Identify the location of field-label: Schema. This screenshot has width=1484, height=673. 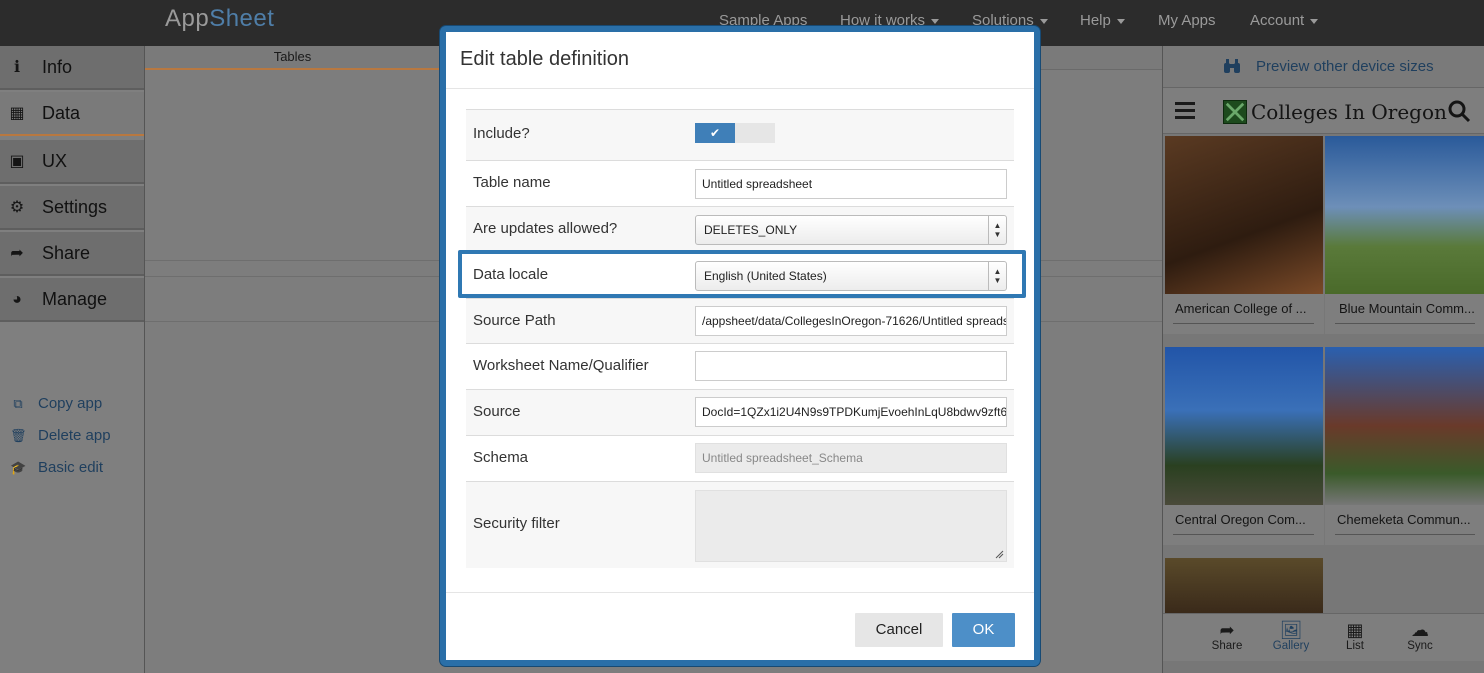
(501, 457).